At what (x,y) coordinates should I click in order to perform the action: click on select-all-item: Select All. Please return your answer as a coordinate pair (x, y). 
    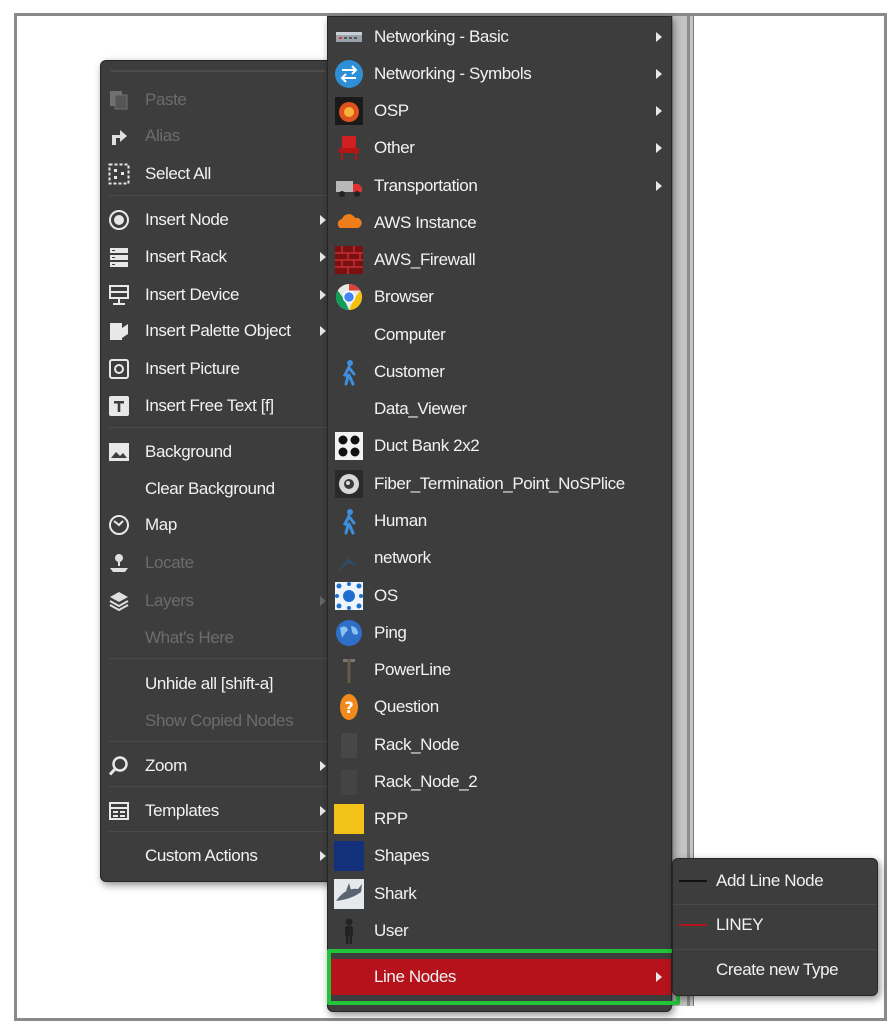
    Looking at the image, I should click on (218, 174).